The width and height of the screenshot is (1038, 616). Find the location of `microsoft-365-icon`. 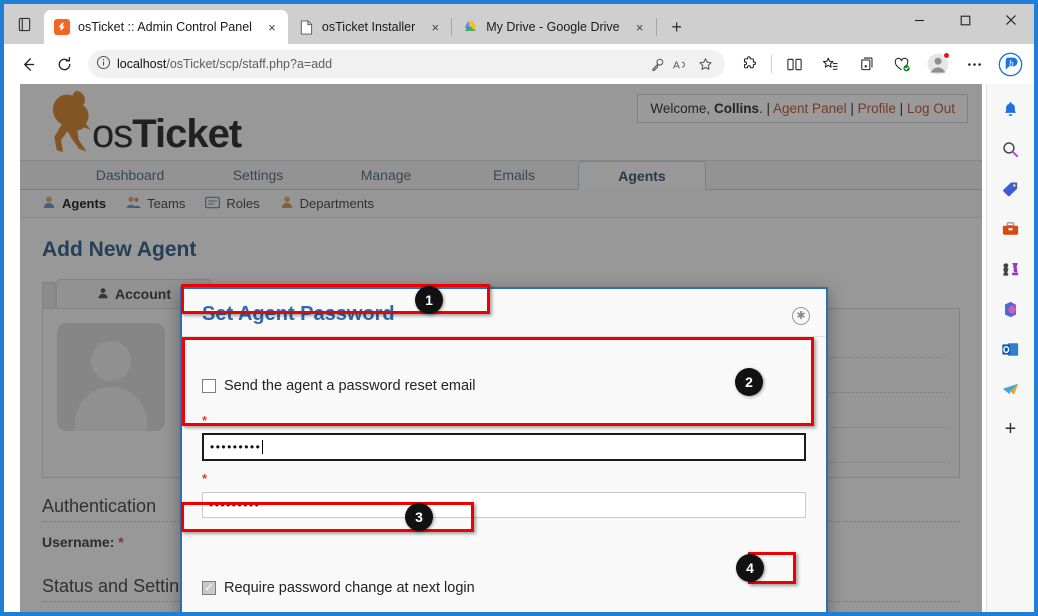

microsoft-365-icon is located at coordinates (1011, 309).